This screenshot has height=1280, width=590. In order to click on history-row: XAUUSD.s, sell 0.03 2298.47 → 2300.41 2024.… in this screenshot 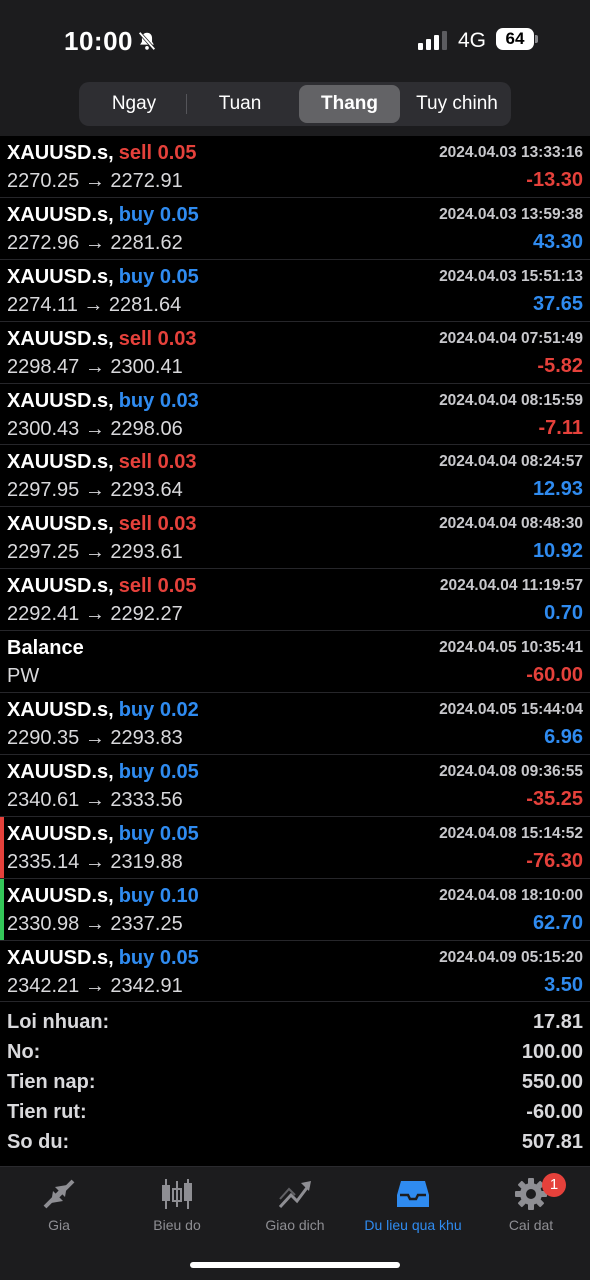, I will do `click(295, 353)`.